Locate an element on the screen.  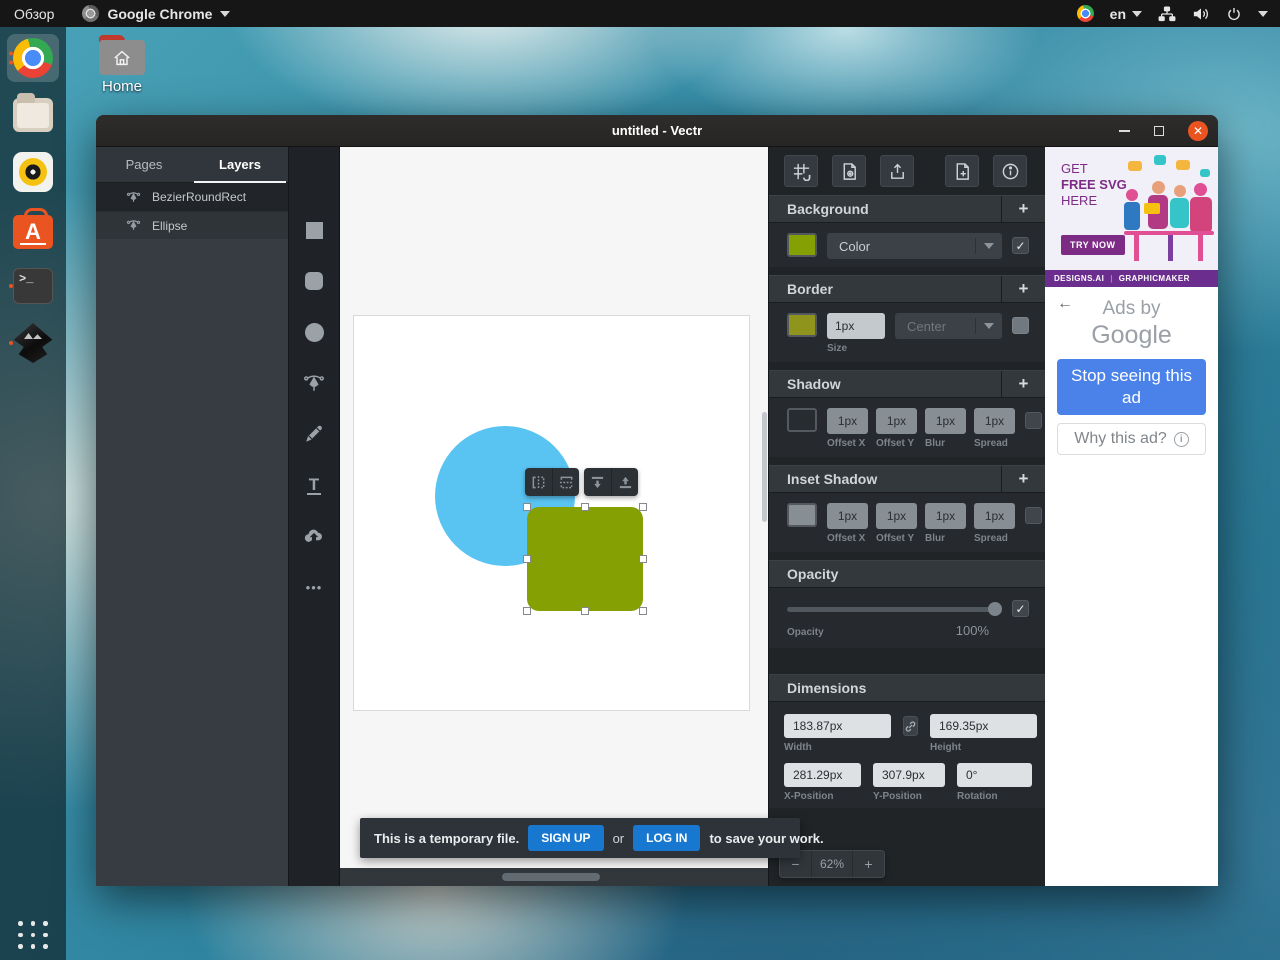
background-type-dropdown: Color is located at coordinates (914, 246).